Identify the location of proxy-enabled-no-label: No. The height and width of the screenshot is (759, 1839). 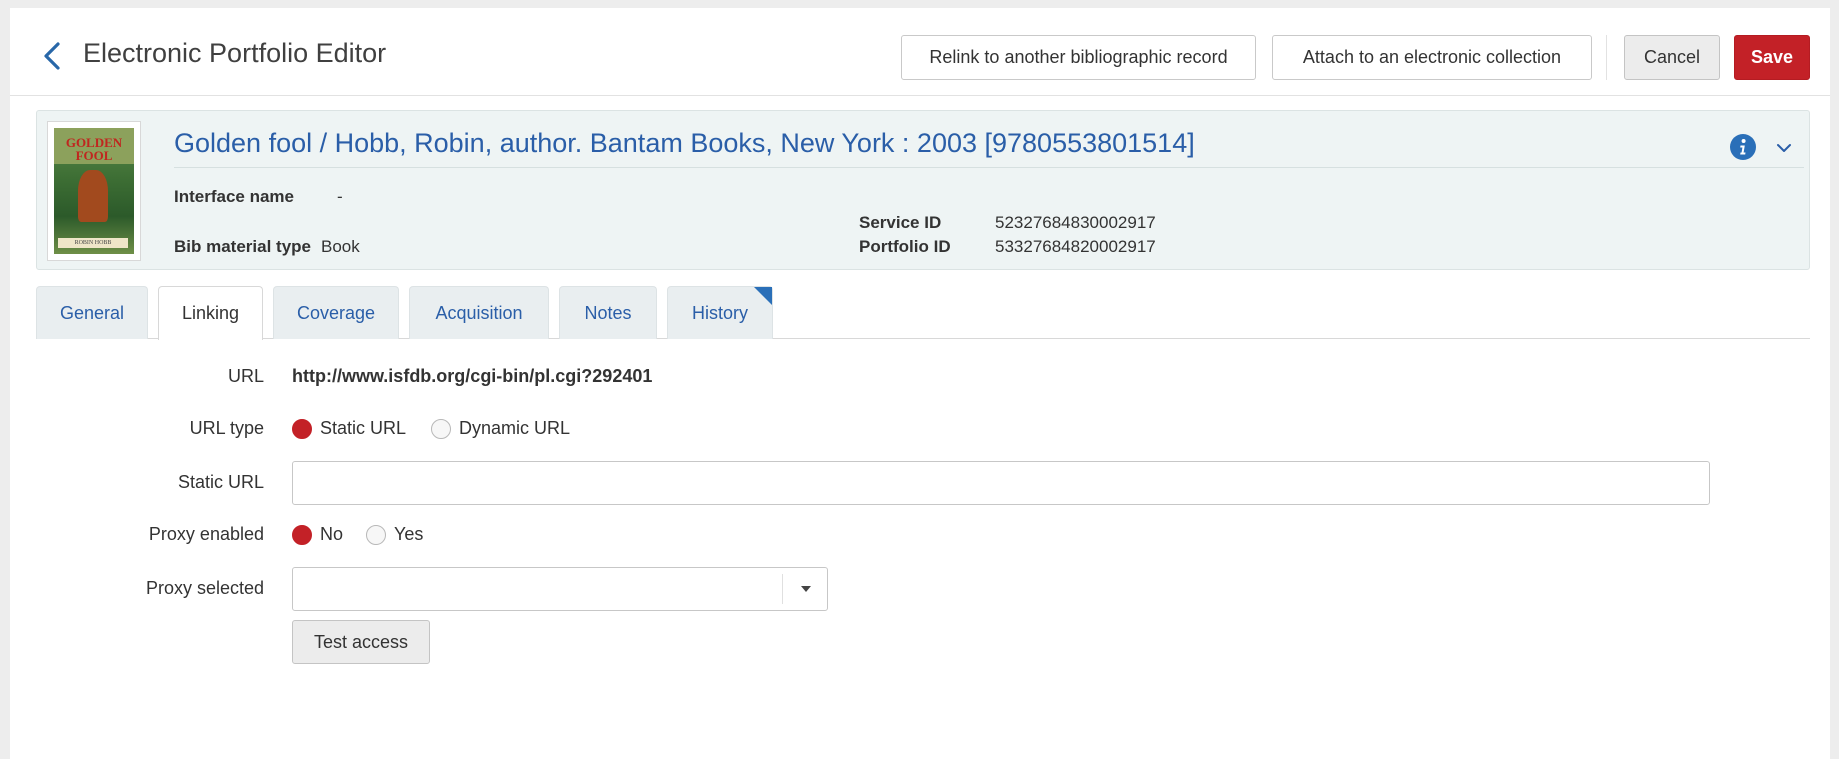
(331, 534).